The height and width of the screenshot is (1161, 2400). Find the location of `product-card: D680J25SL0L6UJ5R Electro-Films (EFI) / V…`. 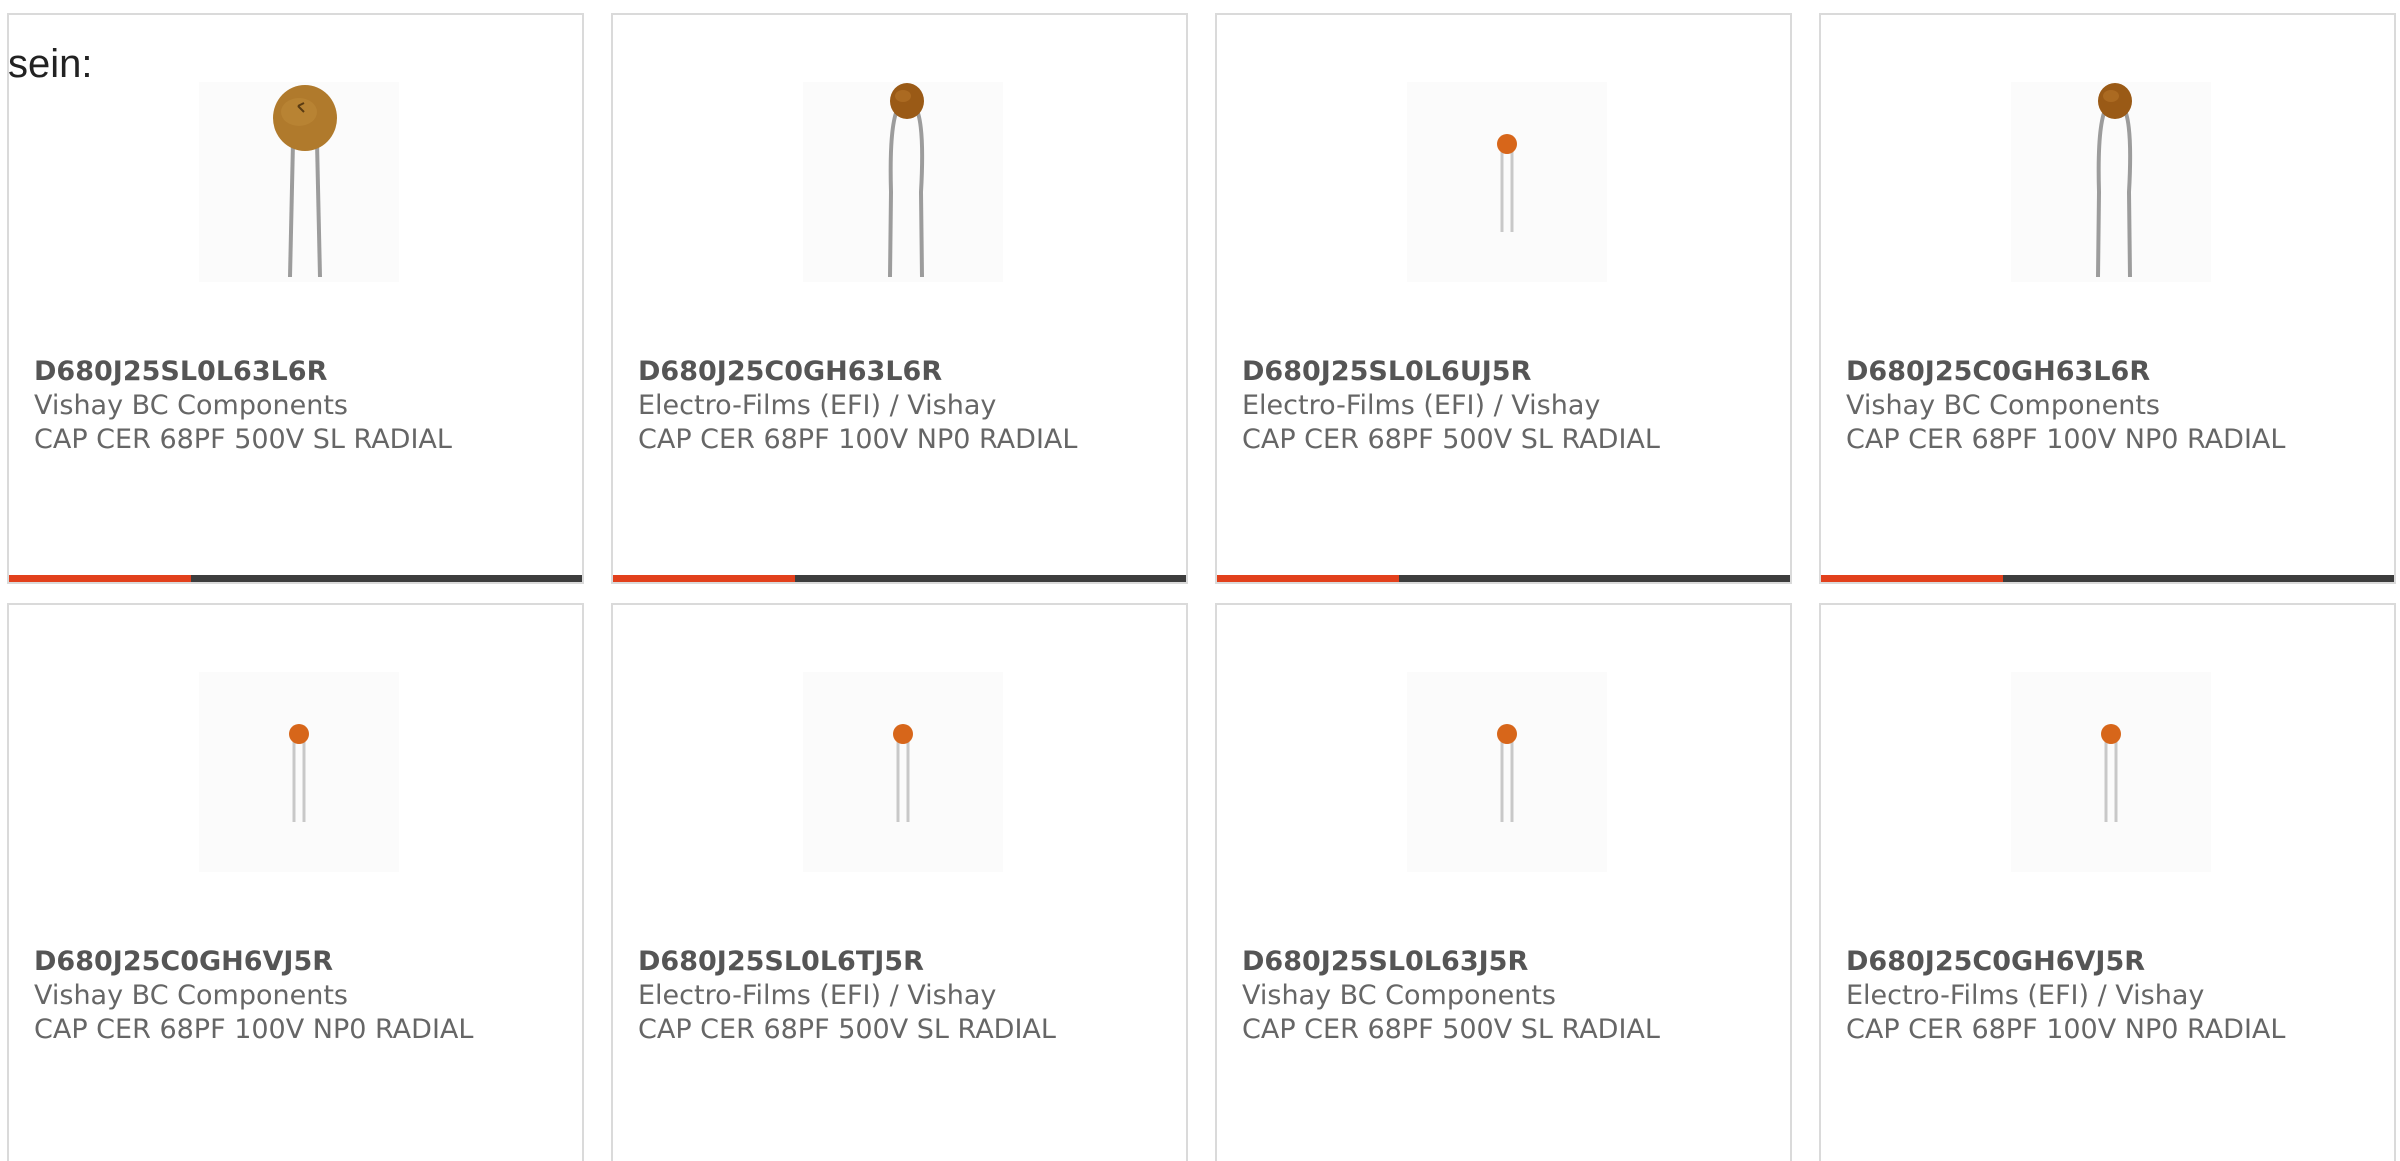

product-card: D680J25SL0L6UJ5R Electro-Films (EFI) / V… is located at coordinates (1503, 298).